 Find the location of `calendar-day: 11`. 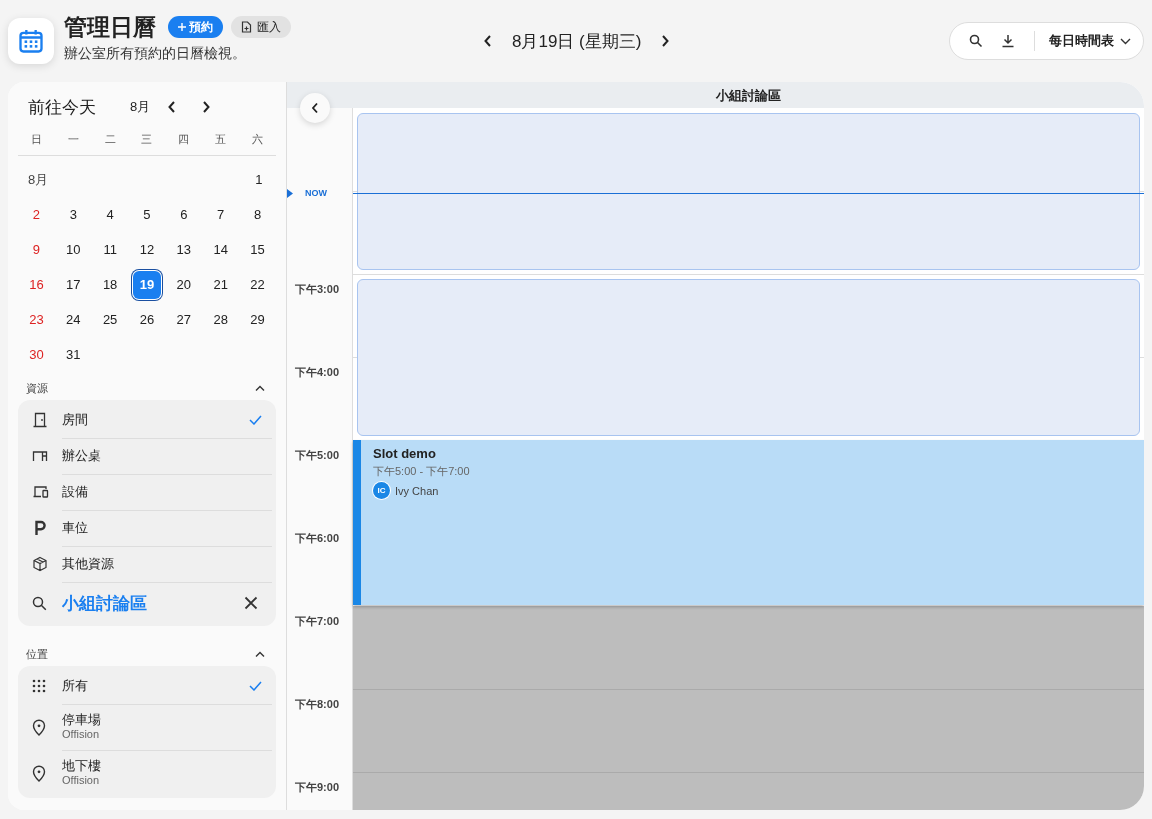

calendar-day: 11 is located at coordinates (110, 249).